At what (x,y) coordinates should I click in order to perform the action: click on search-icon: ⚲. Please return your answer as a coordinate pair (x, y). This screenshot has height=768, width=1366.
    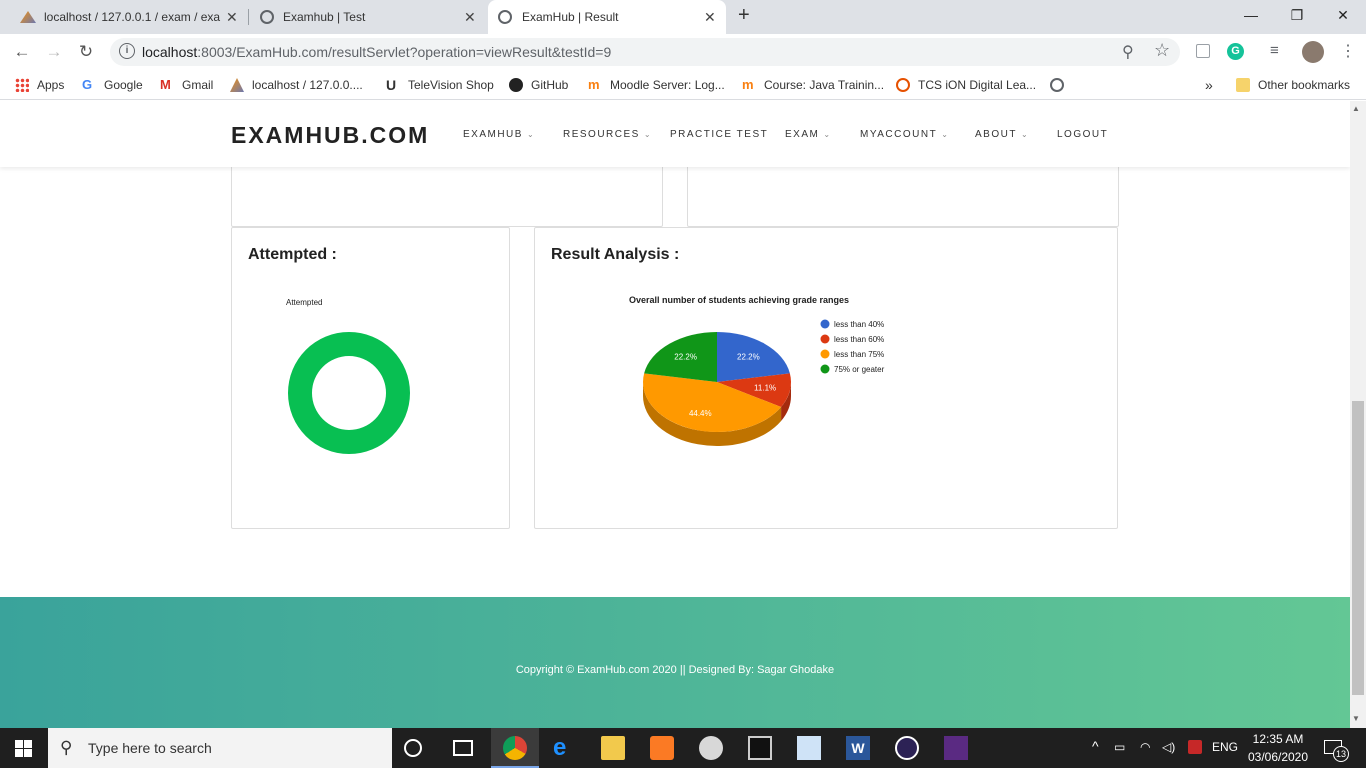
    Looking at the image, I should click on (66, 747).